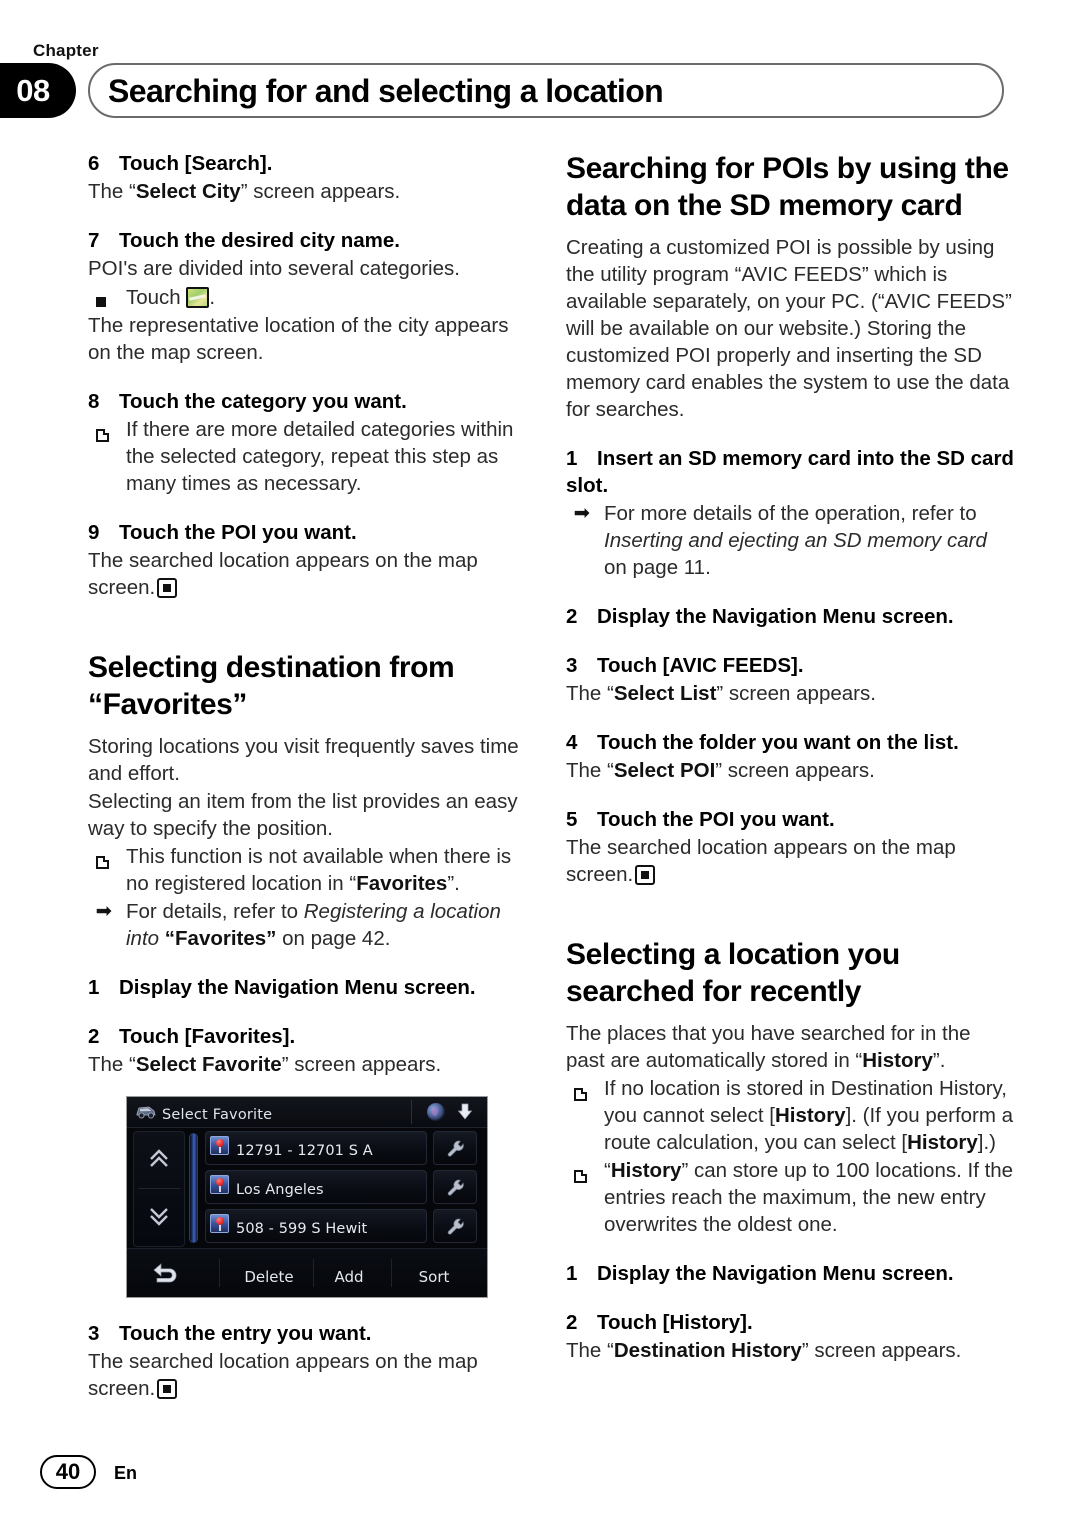  What do you see at coordinates (349, 1277) in the screenshot?
I see `add-button: Add` at bounding box center [349, 1277].